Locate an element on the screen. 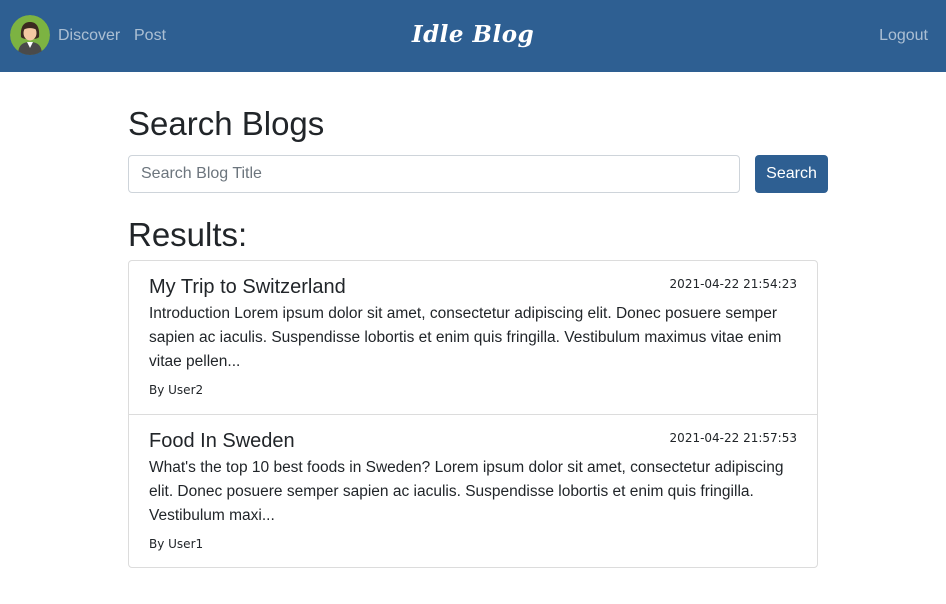 The height and width of the screenshot is (604, 946). page-title: Search Blogs is located at coordinates (226, 123).